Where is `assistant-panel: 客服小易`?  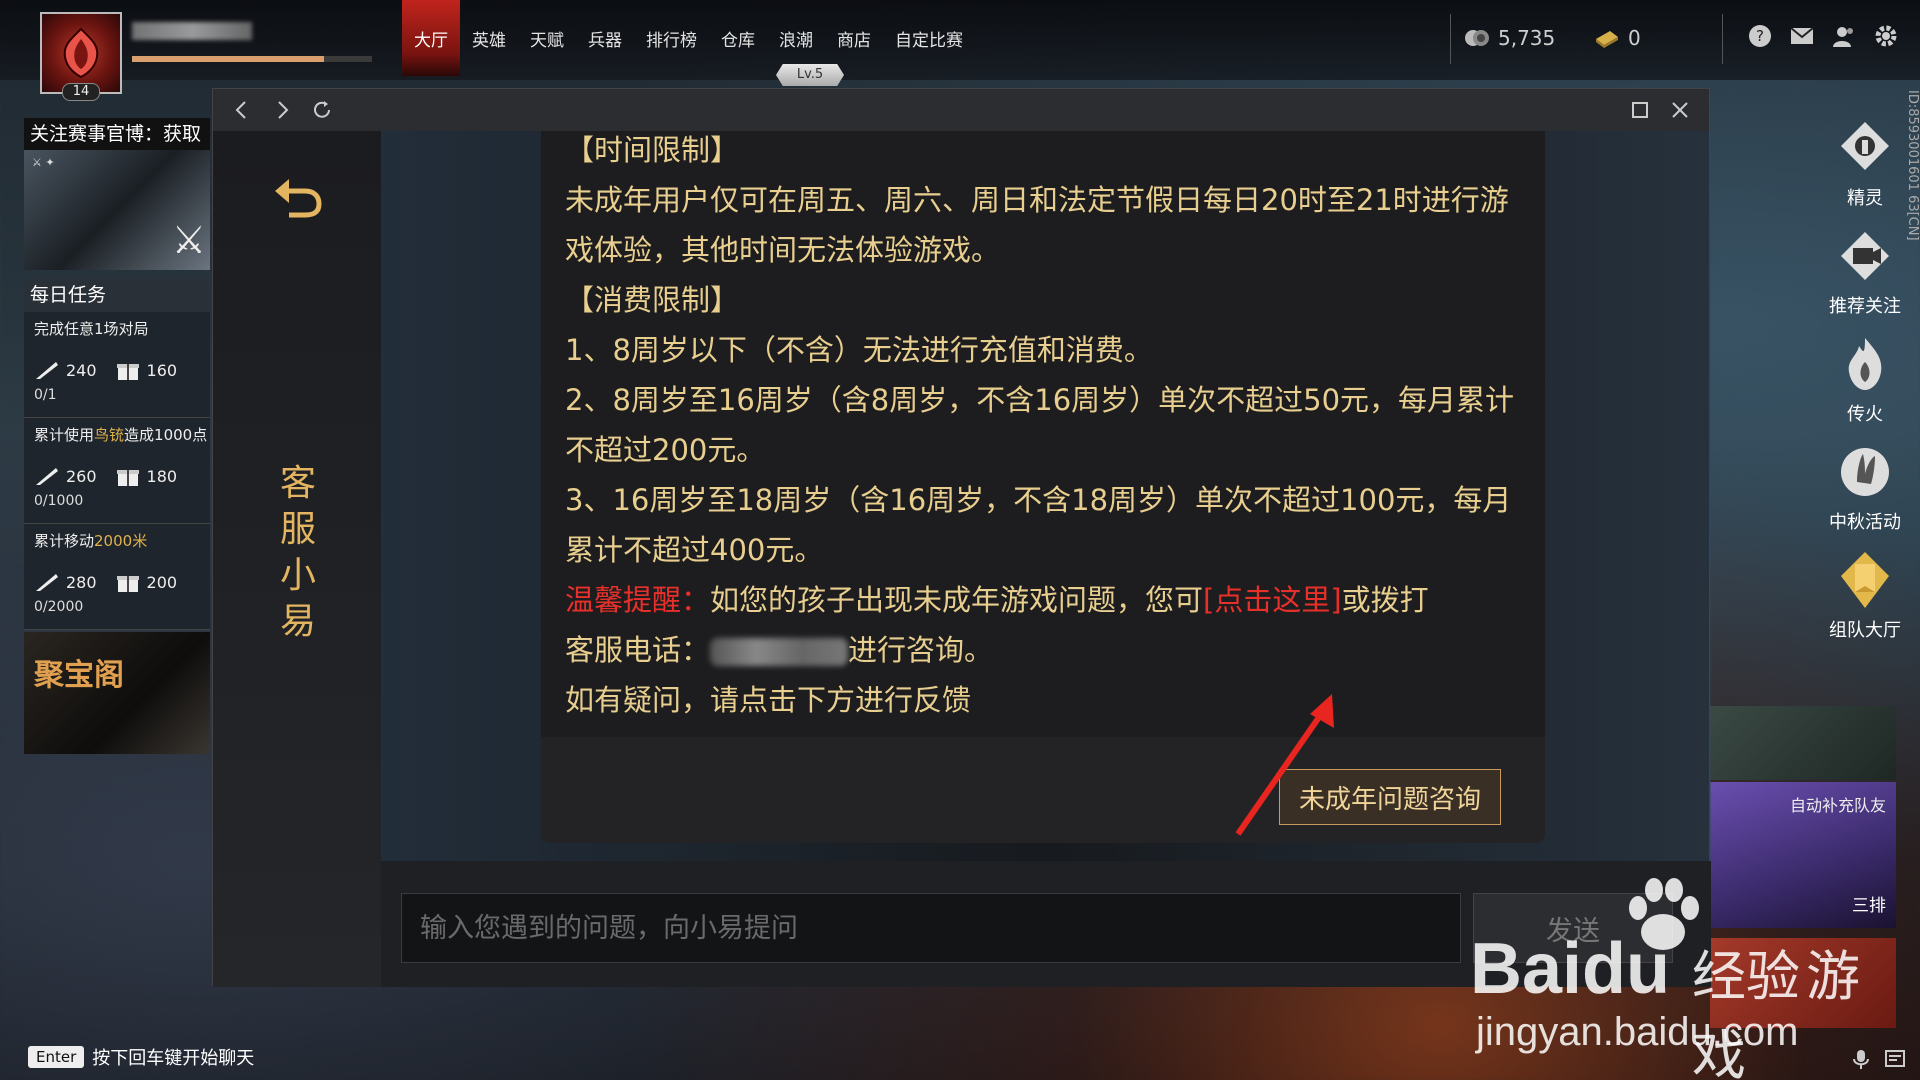 assistant-panel: 客服小易 is located at coordinates (297, 559).